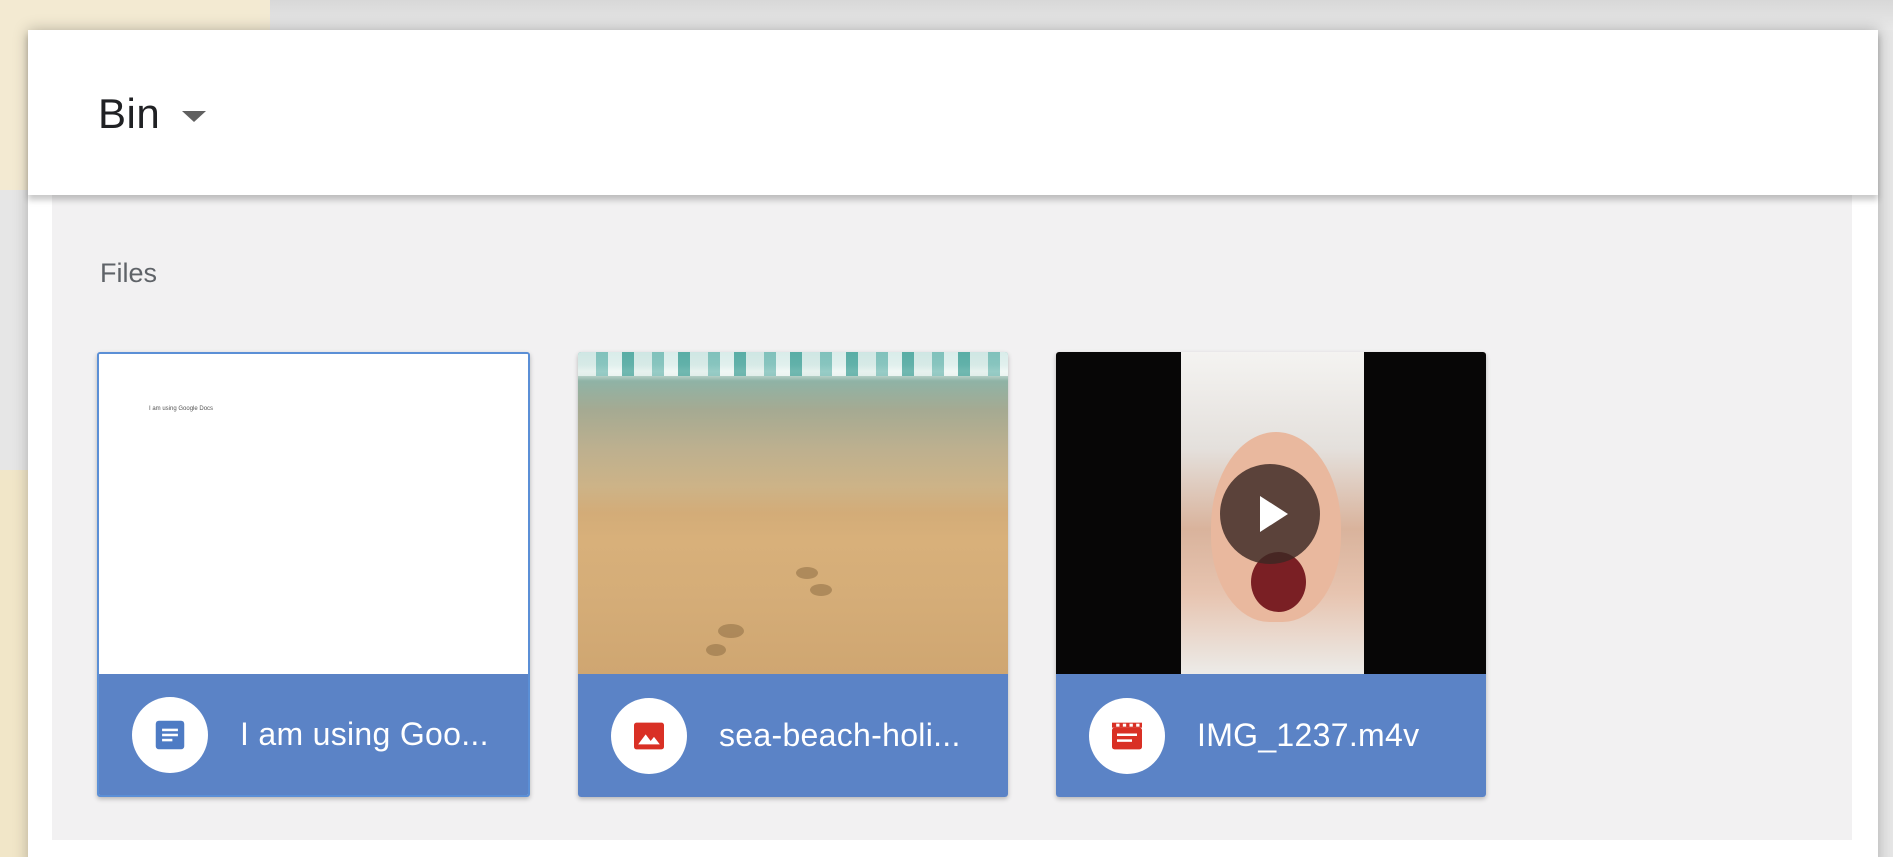 This screenshot has height=857, width=1893. I want to click on video-icon, so click(1127, 735).